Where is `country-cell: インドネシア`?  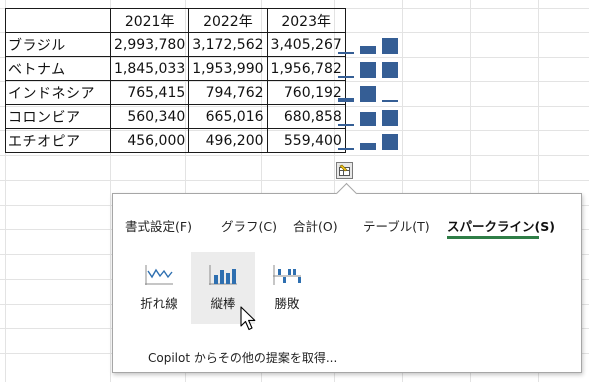 country-cell: インドネシア is located at coordinates (58, 92).